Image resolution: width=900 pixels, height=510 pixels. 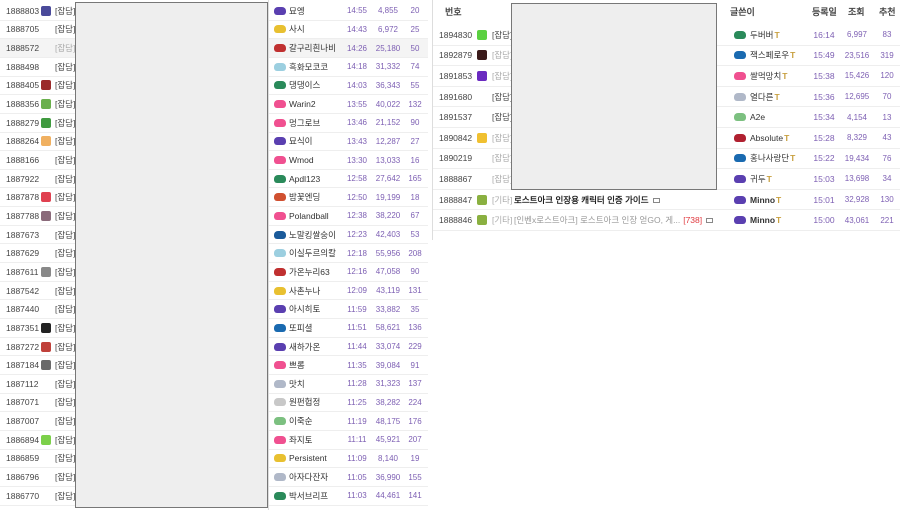 What do you see at coordinates (348, 67) in the screenshot?
I see `post-row: 흑화모코코 14:18 31,332 74` at bounding box center [348, 67].